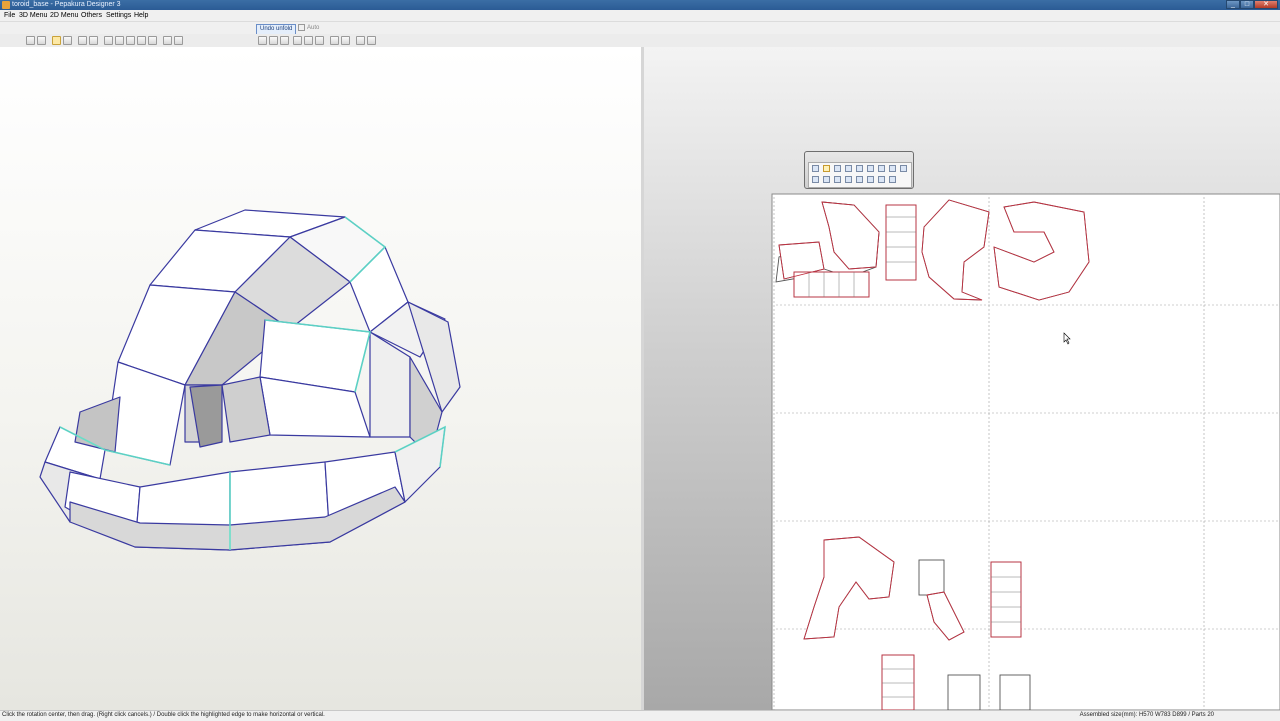 This screenshot has width=1280, height=721. What do you see at coordinates (848, 168) in the screenshot?
I see `flip-icon` at bounding box center [848, 168].